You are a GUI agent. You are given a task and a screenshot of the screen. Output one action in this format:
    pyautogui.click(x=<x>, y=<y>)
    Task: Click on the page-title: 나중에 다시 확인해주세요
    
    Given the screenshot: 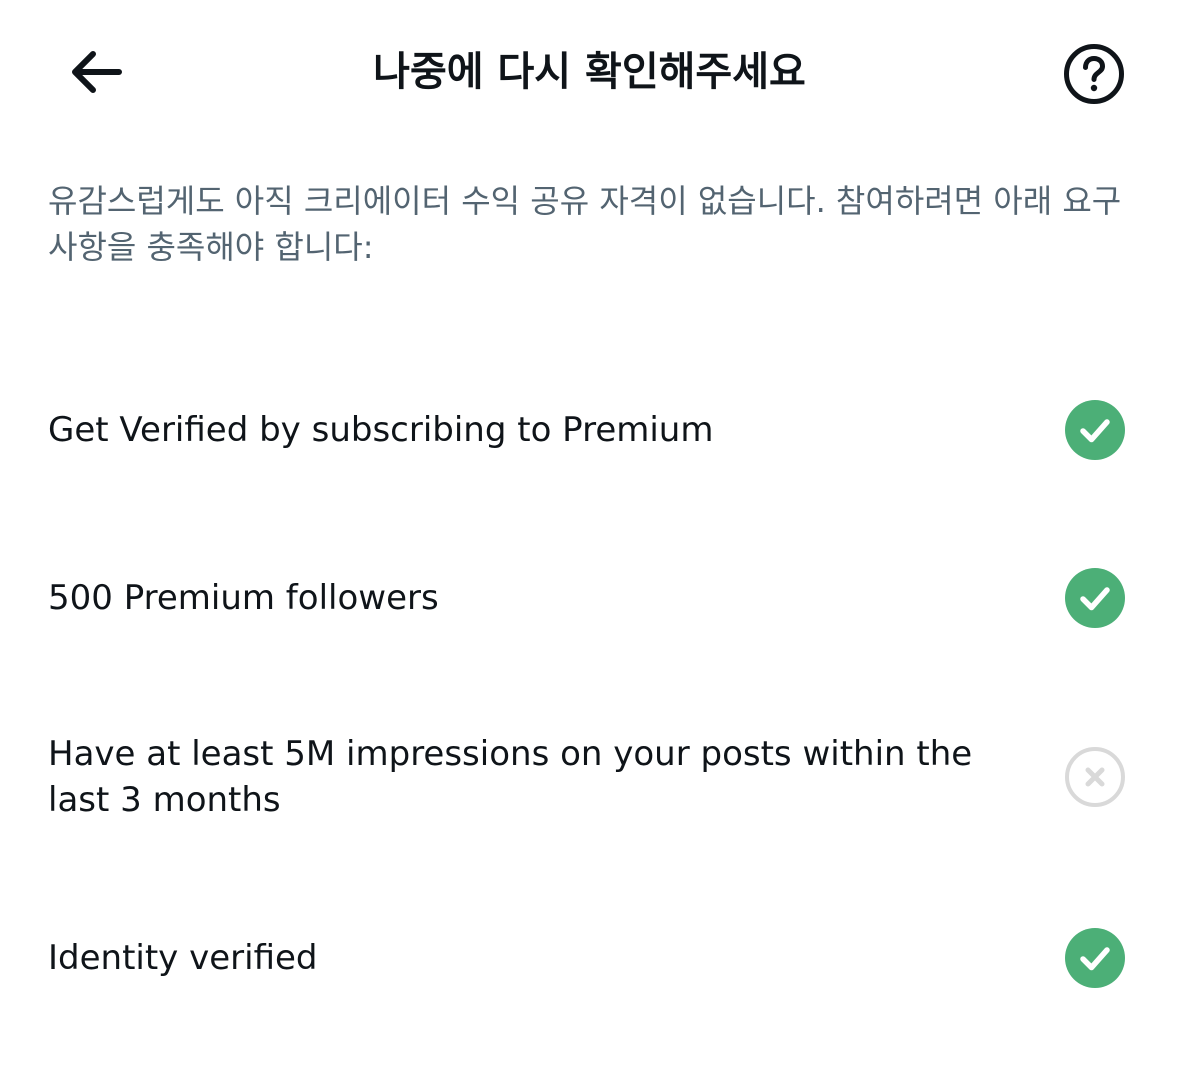 What is the action you would take?
    pyautogui.click(x=589, y=72)
    